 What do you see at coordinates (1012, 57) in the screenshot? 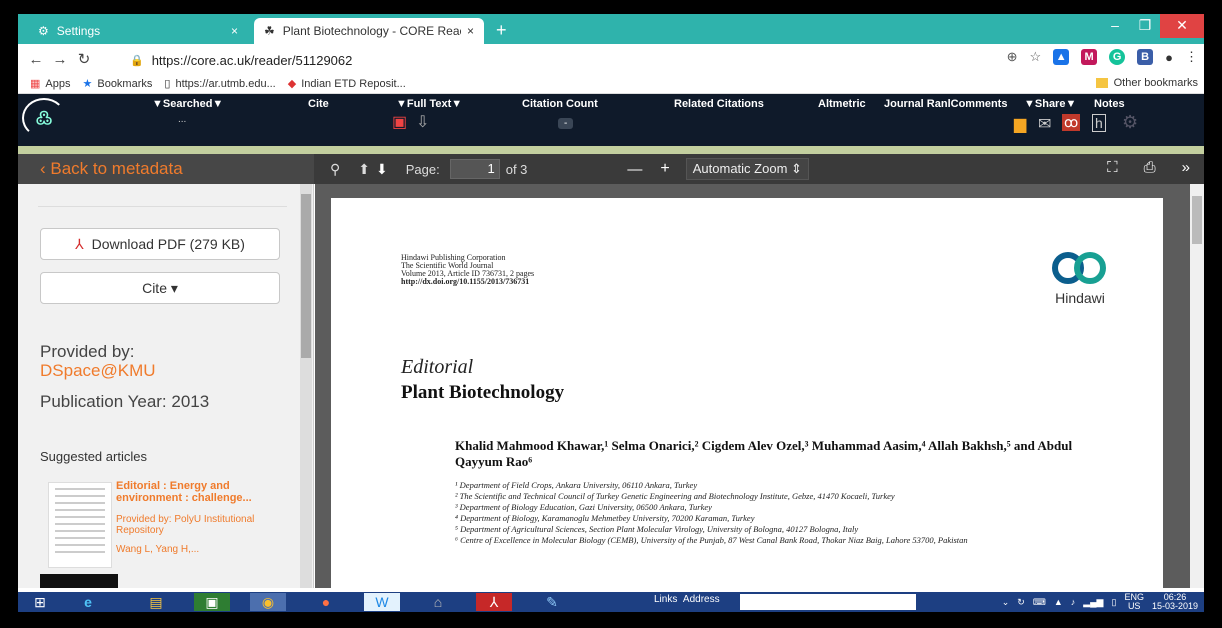
I see `zoom-icon: ⊕` at bounding box center [1012, 57].